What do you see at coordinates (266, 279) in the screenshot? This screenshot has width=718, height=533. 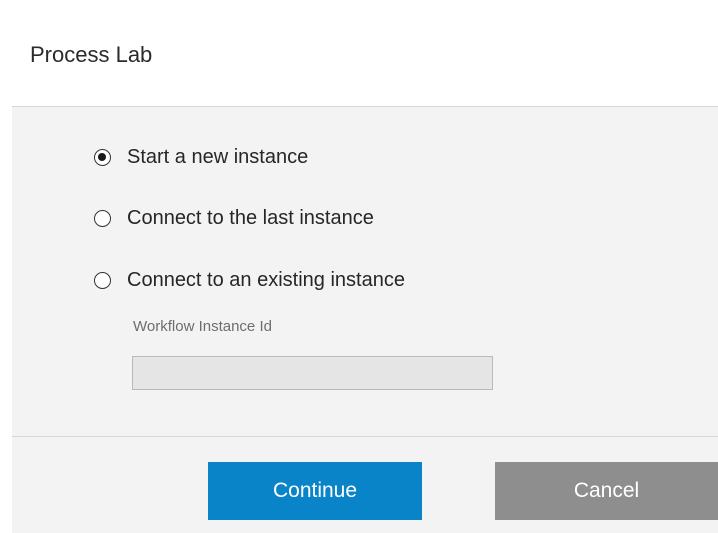 I see `option-label: Connect to an existing instance` at bounding box center [266, 279].